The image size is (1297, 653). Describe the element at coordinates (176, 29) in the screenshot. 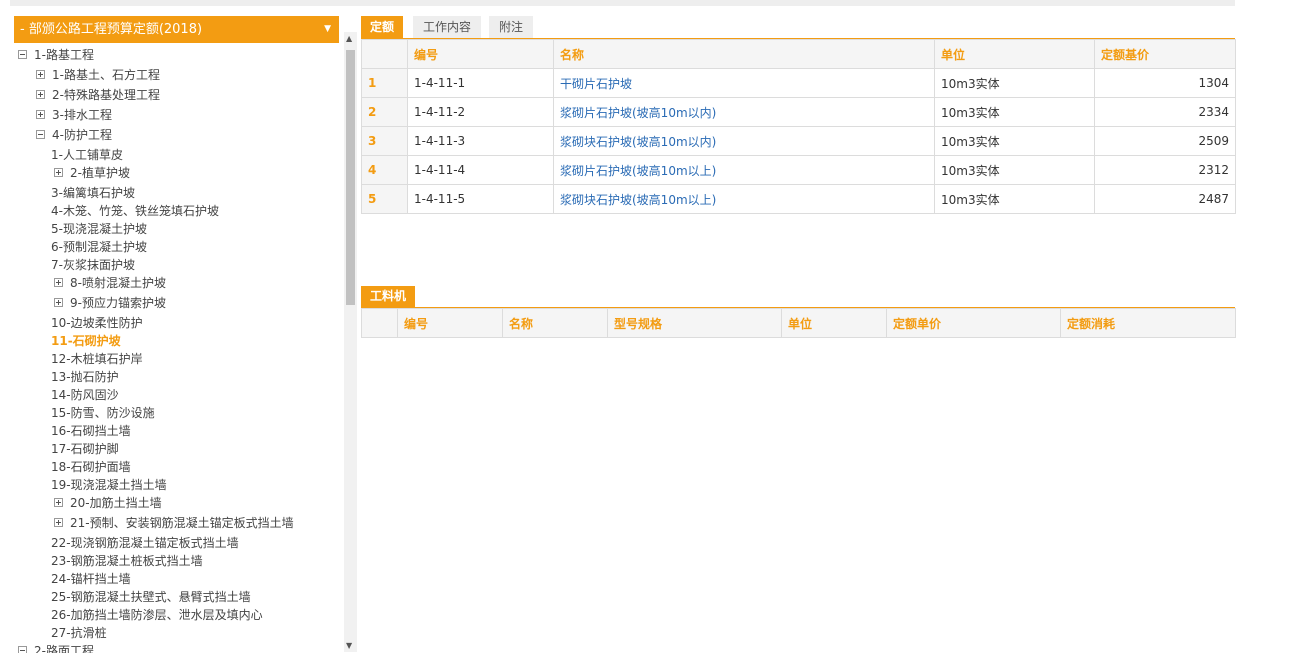

I see `quota-library-select: - 部颁公路工程预算定额(2018) ▼` at that location.